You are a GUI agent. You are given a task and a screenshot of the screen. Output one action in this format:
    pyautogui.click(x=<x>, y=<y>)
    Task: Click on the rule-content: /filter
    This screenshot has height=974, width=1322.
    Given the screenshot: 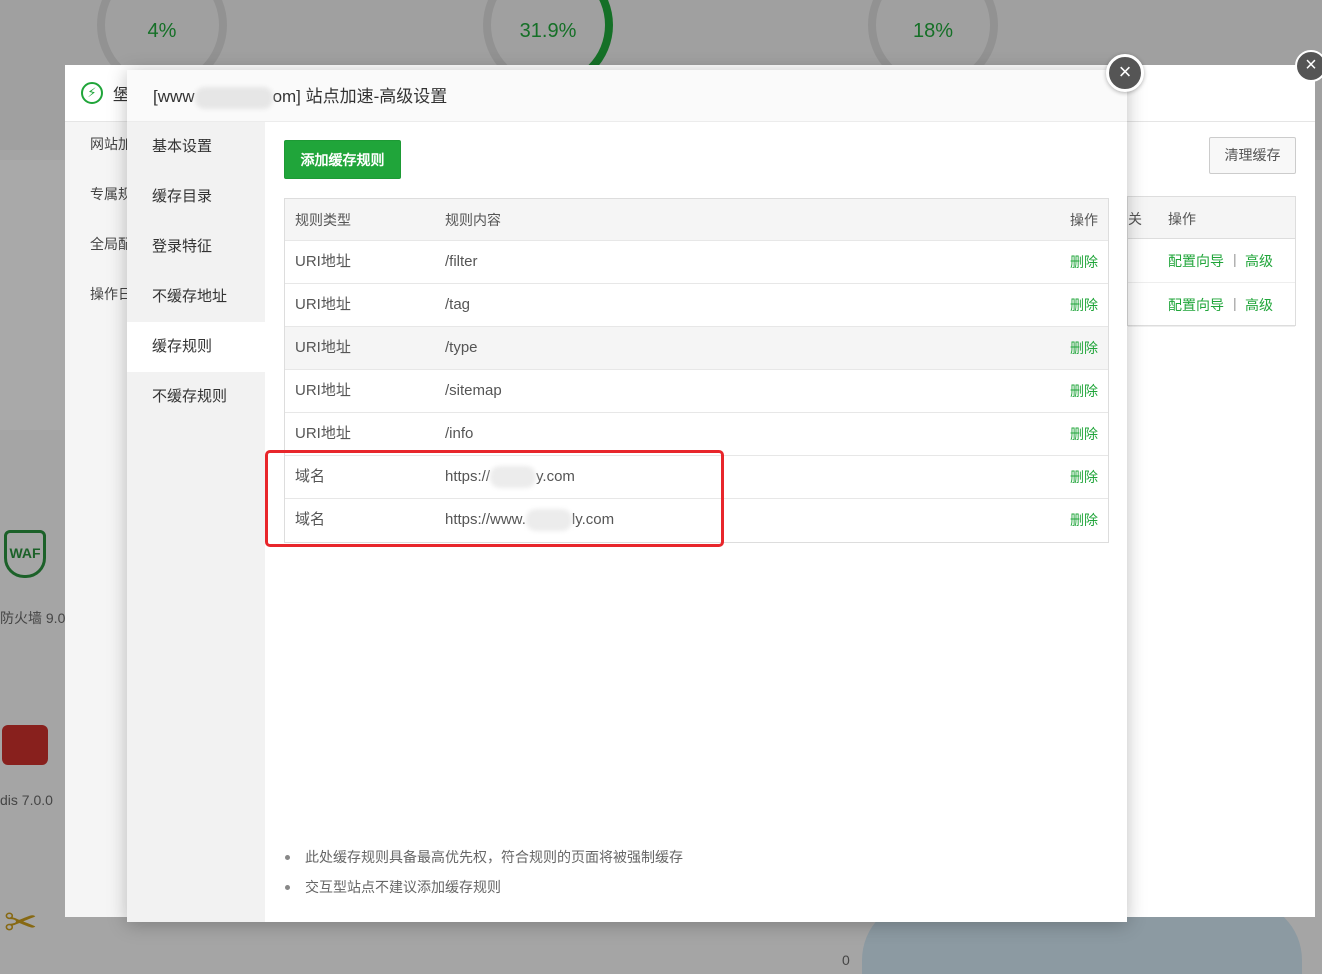 What is the action you would take?
    pyautogui.click(x=461, y=261)
    